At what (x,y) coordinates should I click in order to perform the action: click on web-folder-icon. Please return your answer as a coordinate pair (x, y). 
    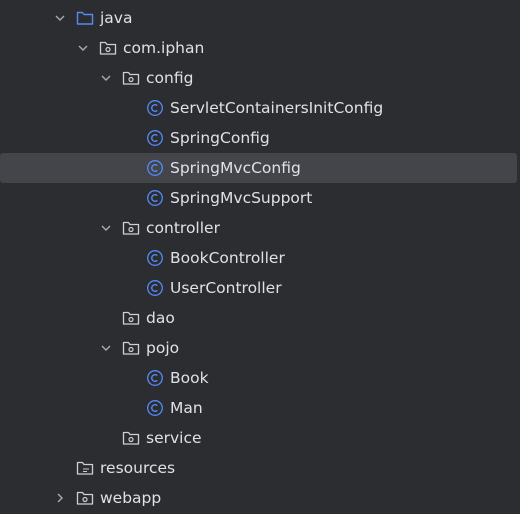
    Looking at the image, I should click on (85, 498).